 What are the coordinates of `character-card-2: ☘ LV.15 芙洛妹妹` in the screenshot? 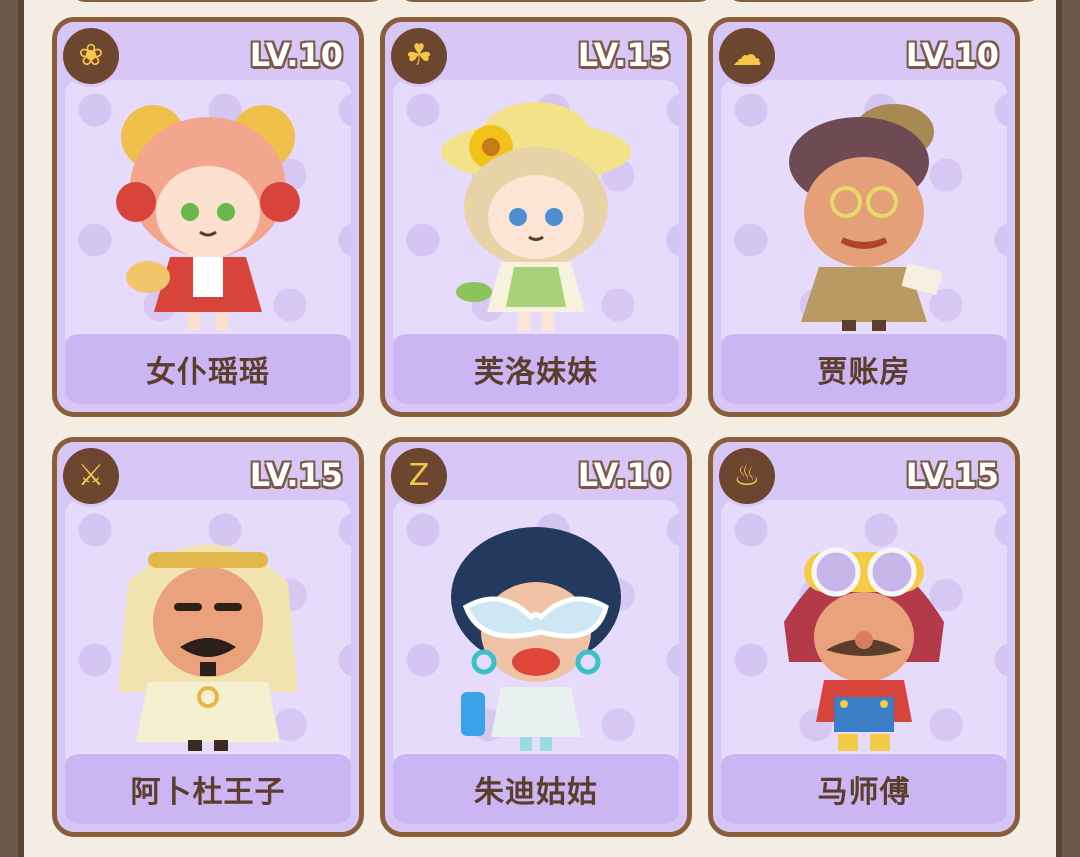 It's located at (536, 217).